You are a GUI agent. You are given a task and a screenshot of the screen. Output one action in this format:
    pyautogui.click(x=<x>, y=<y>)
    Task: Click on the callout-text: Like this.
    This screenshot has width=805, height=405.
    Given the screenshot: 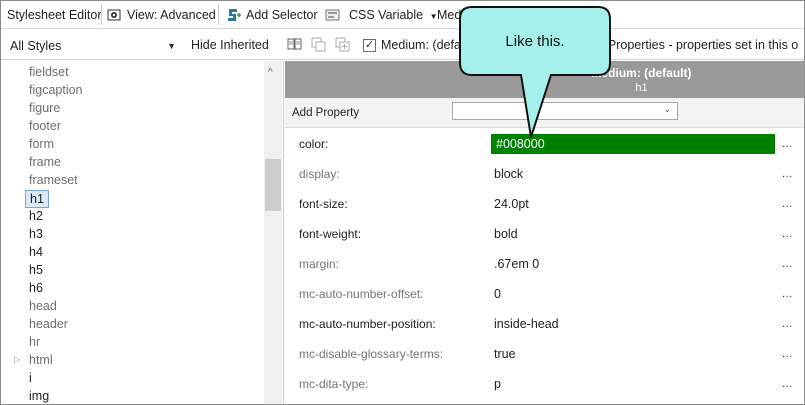 What is the action you would take?
    pyautogui.click(x=535, y=41)
    